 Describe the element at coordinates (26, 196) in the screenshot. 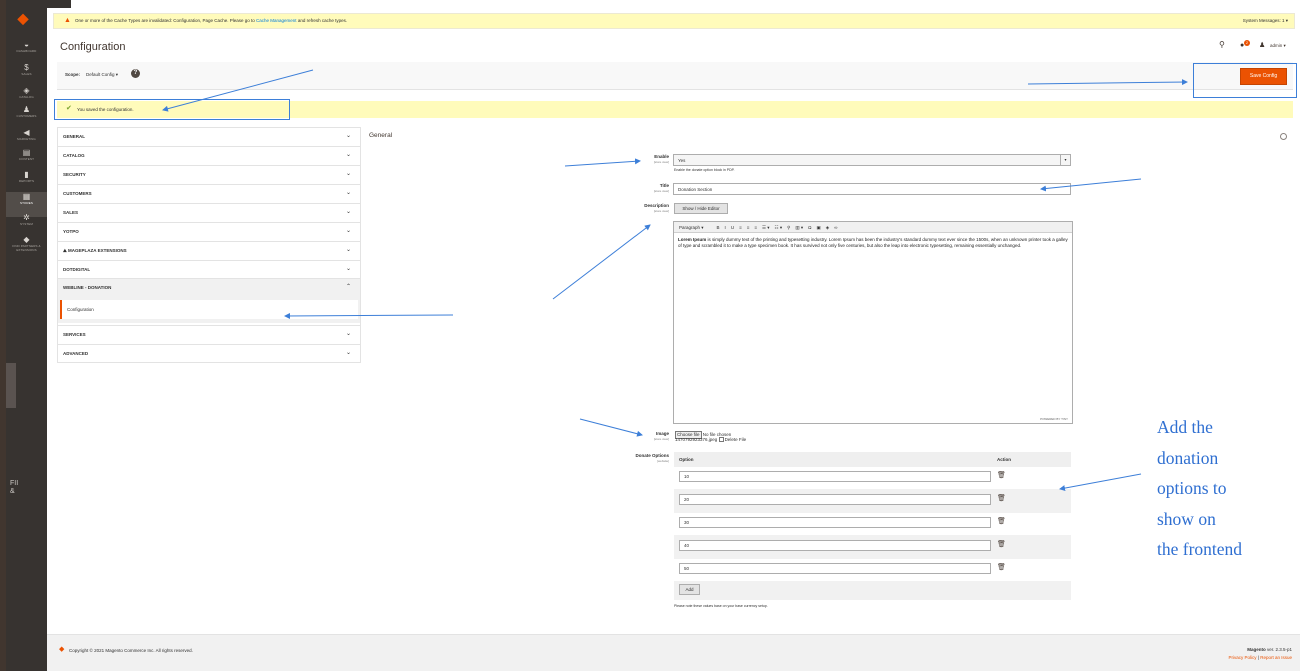

I see `store-icon: ▦` at that location.